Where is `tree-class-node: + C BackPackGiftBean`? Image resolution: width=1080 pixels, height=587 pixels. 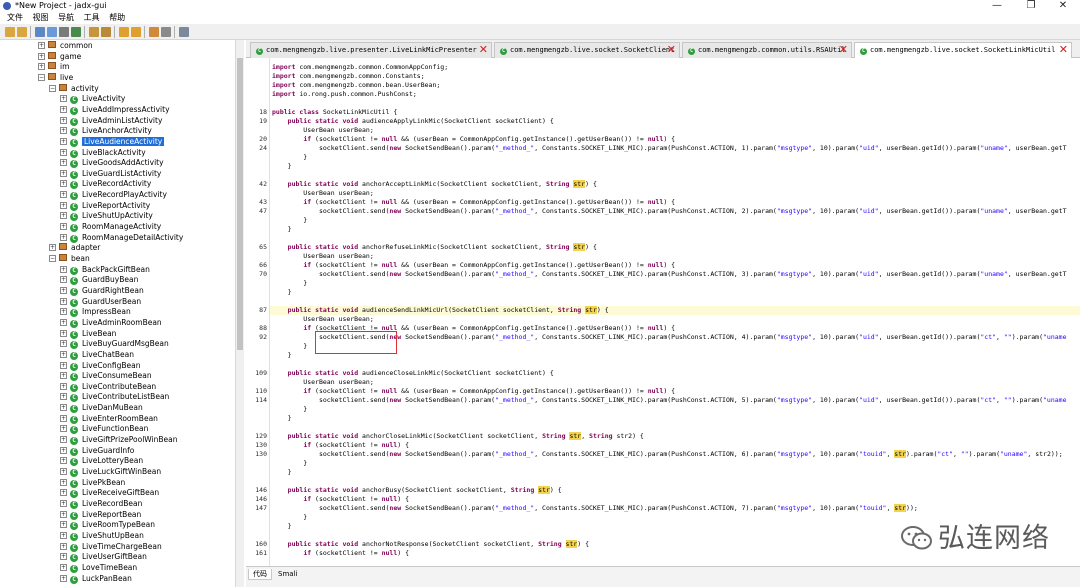 tree-class-node: + C BackPackGiftBean is located at coordinates (105, 270).